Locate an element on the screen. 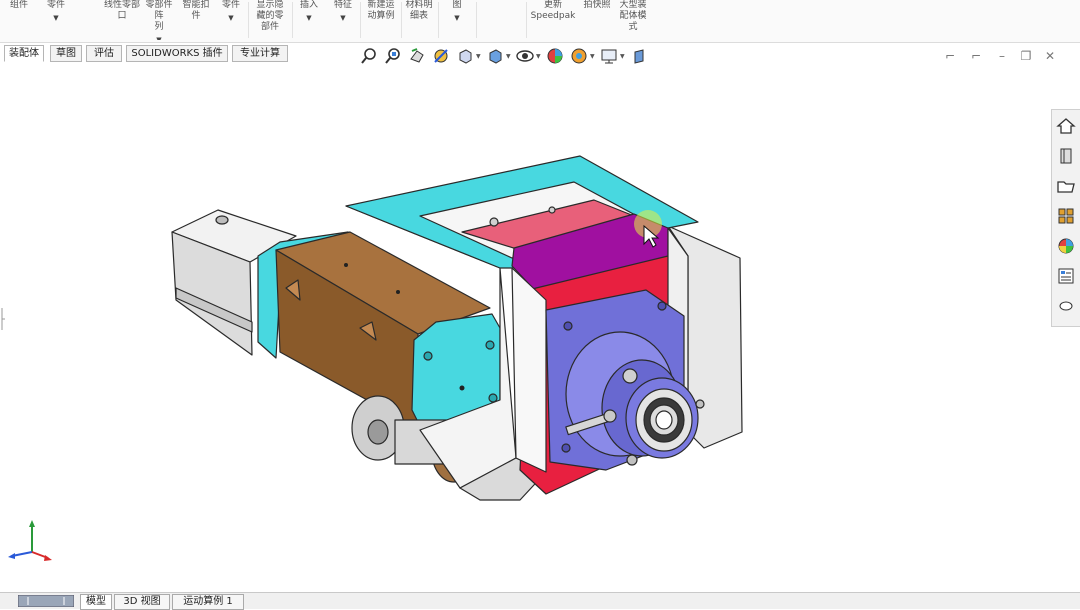 This screenshot has height=610, width=1080. apply-scene-icon is located at coordinates (579, 56).